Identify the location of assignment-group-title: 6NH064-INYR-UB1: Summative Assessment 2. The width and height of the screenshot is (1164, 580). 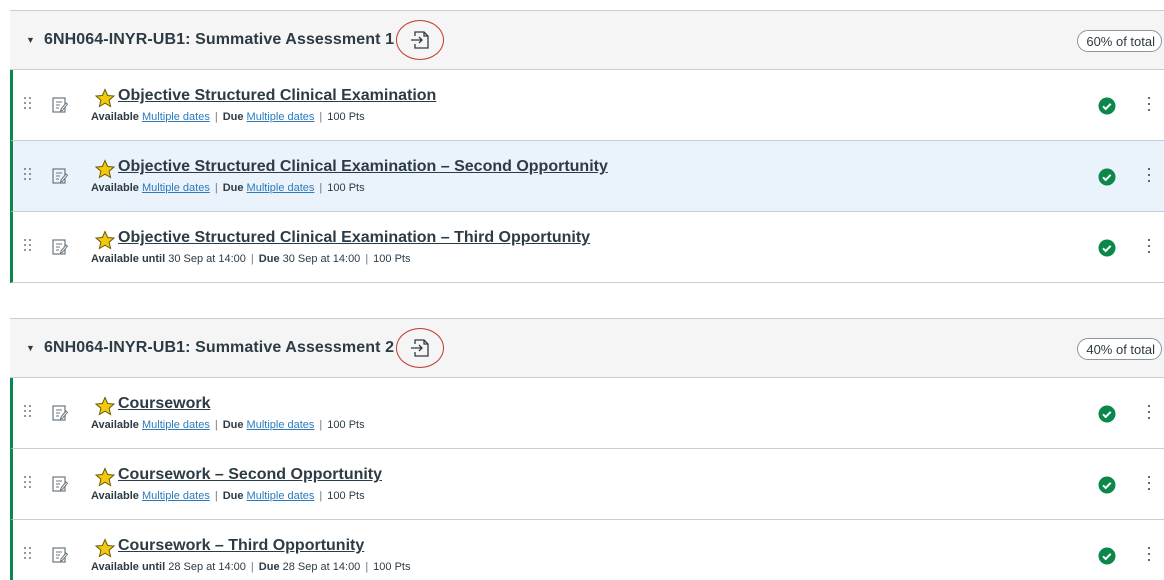
(219, 347).